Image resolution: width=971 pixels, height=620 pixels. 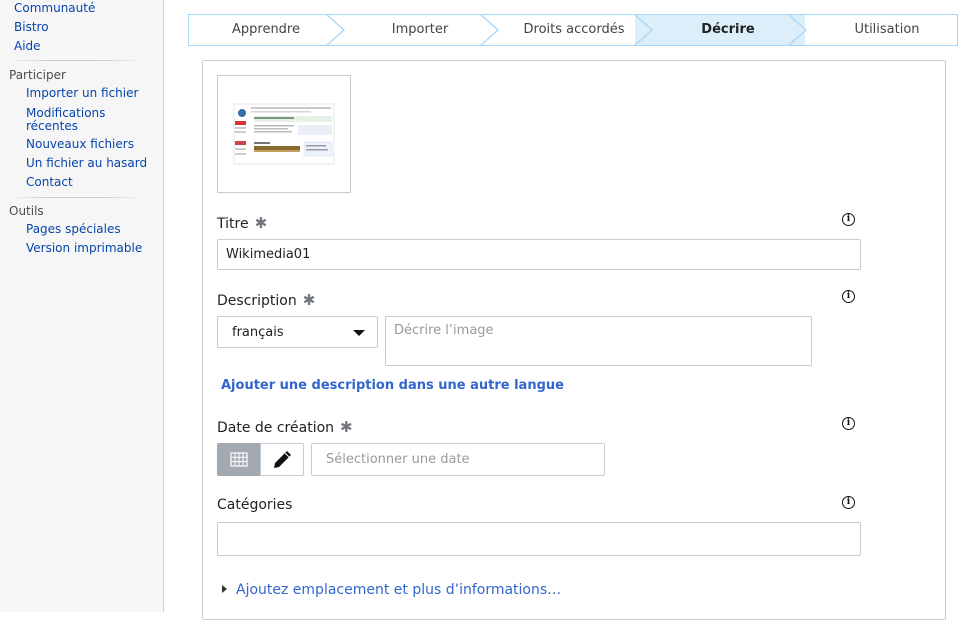 I want to click on step-label: Importer, so click(x=420, y=29).